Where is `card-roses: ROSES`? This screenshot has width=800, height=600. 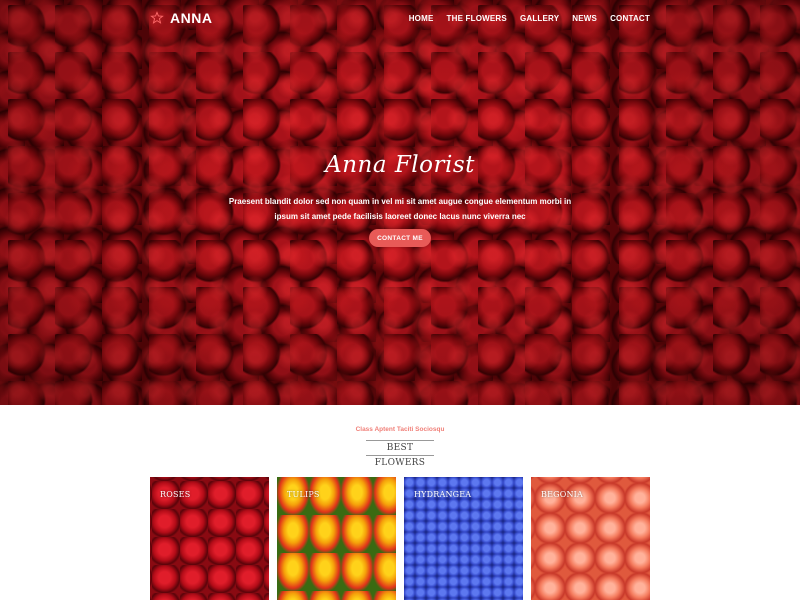 card-roses: ROSES is located at coordinates (209, 538).